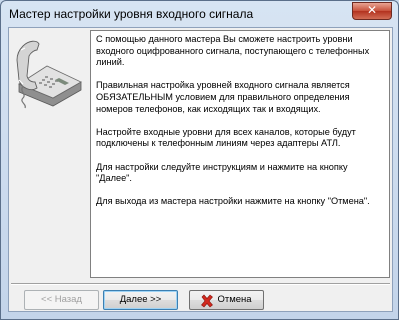  What do you see at coordinates (372, 11) in the screenshot?
I see `close-button: ✕` at bounding box center [372, 11].